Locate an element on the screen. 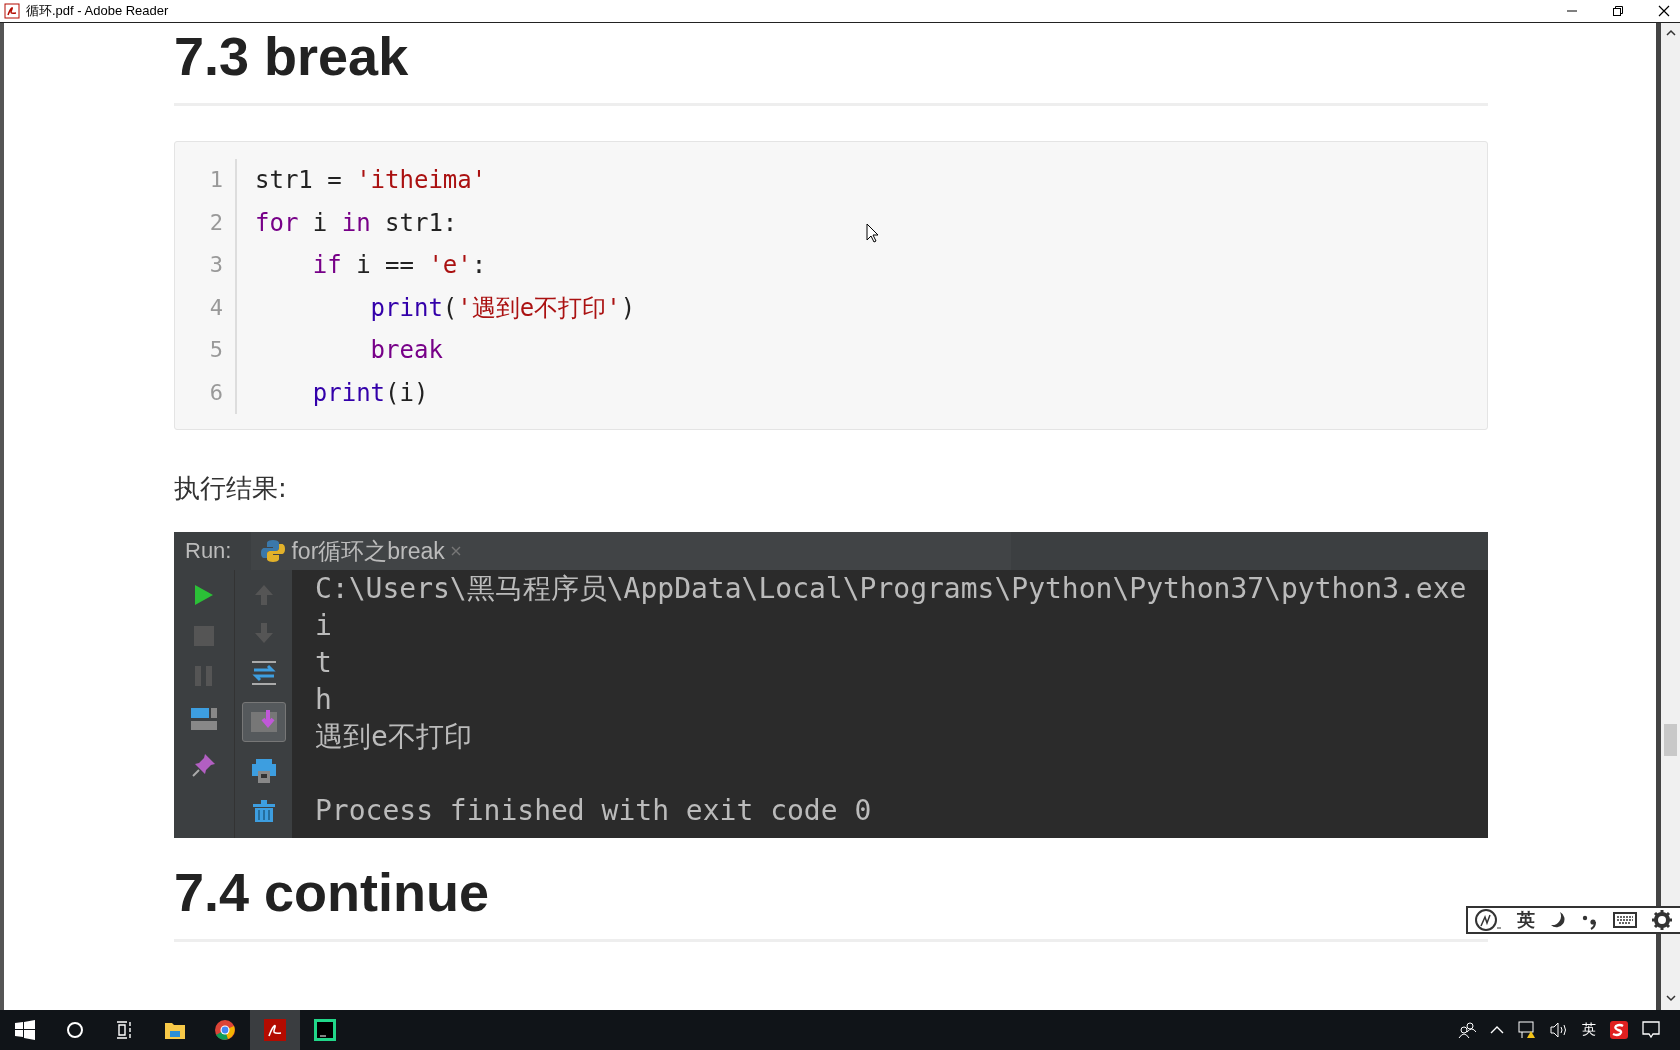  taskbar-app-button is located at coordinates (275, 1030).